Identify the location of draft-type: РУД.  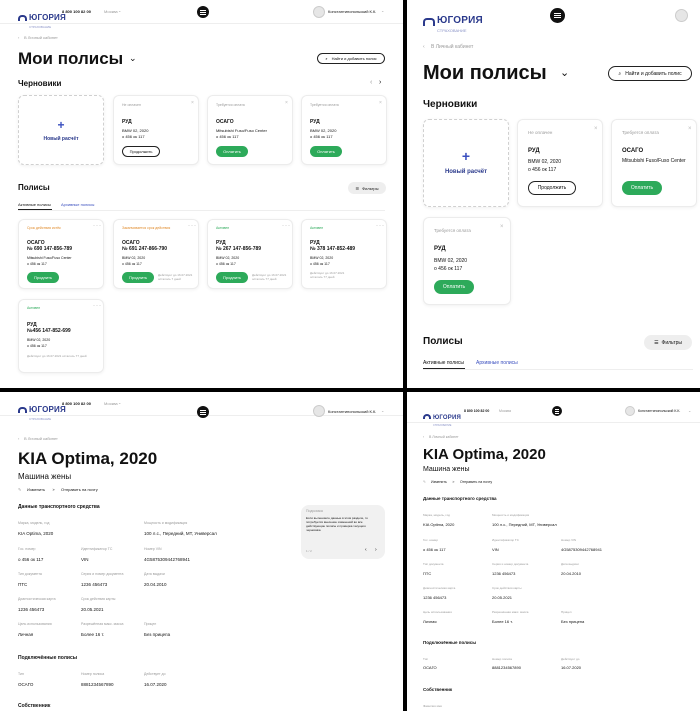
(440, 249).